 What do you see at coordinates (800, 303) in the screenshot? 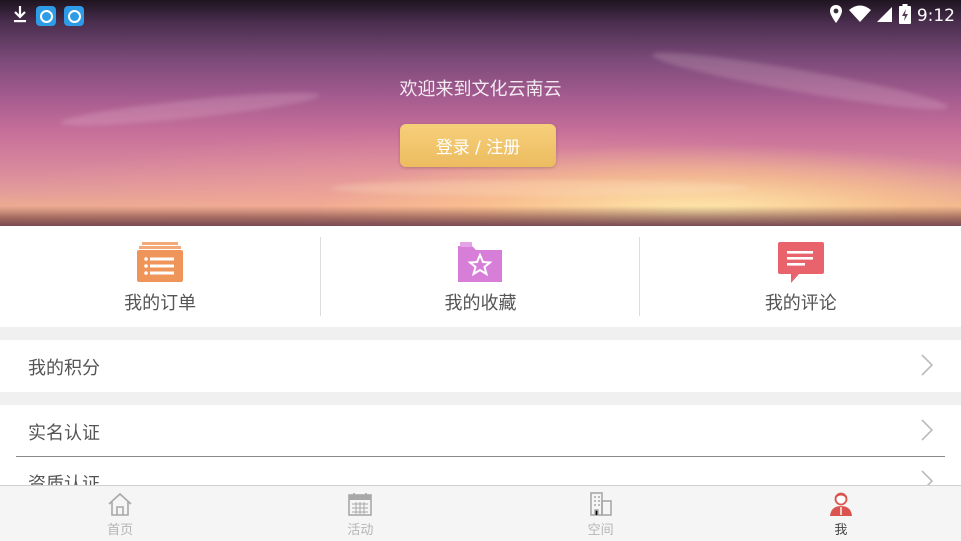
I see `my-comments-label: 我的评论` at bounding box center [800, 303].